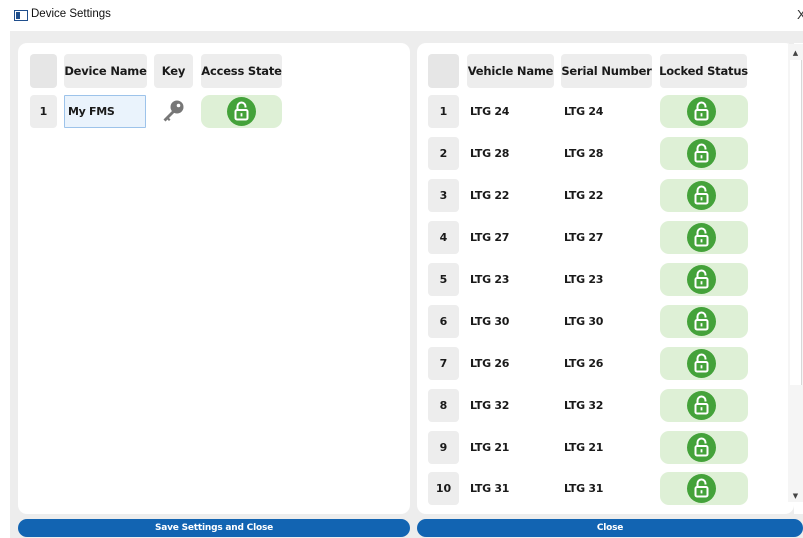 The height and width of the screenshot is (538, 803). I want to click on serial-number: LTG 27, so click(584, 237).